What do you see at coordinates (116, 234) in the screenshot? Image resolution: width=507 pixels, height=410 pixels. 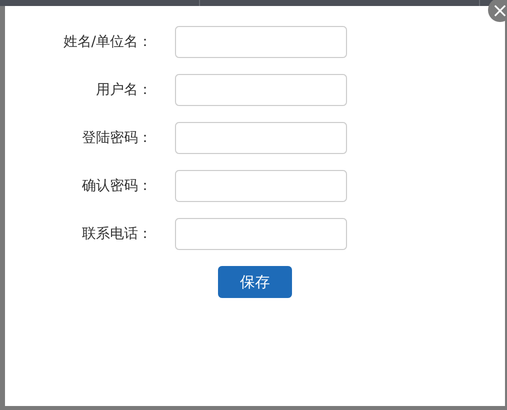 I see `field-label: 联系电话：` at bounding box center [116, 234].